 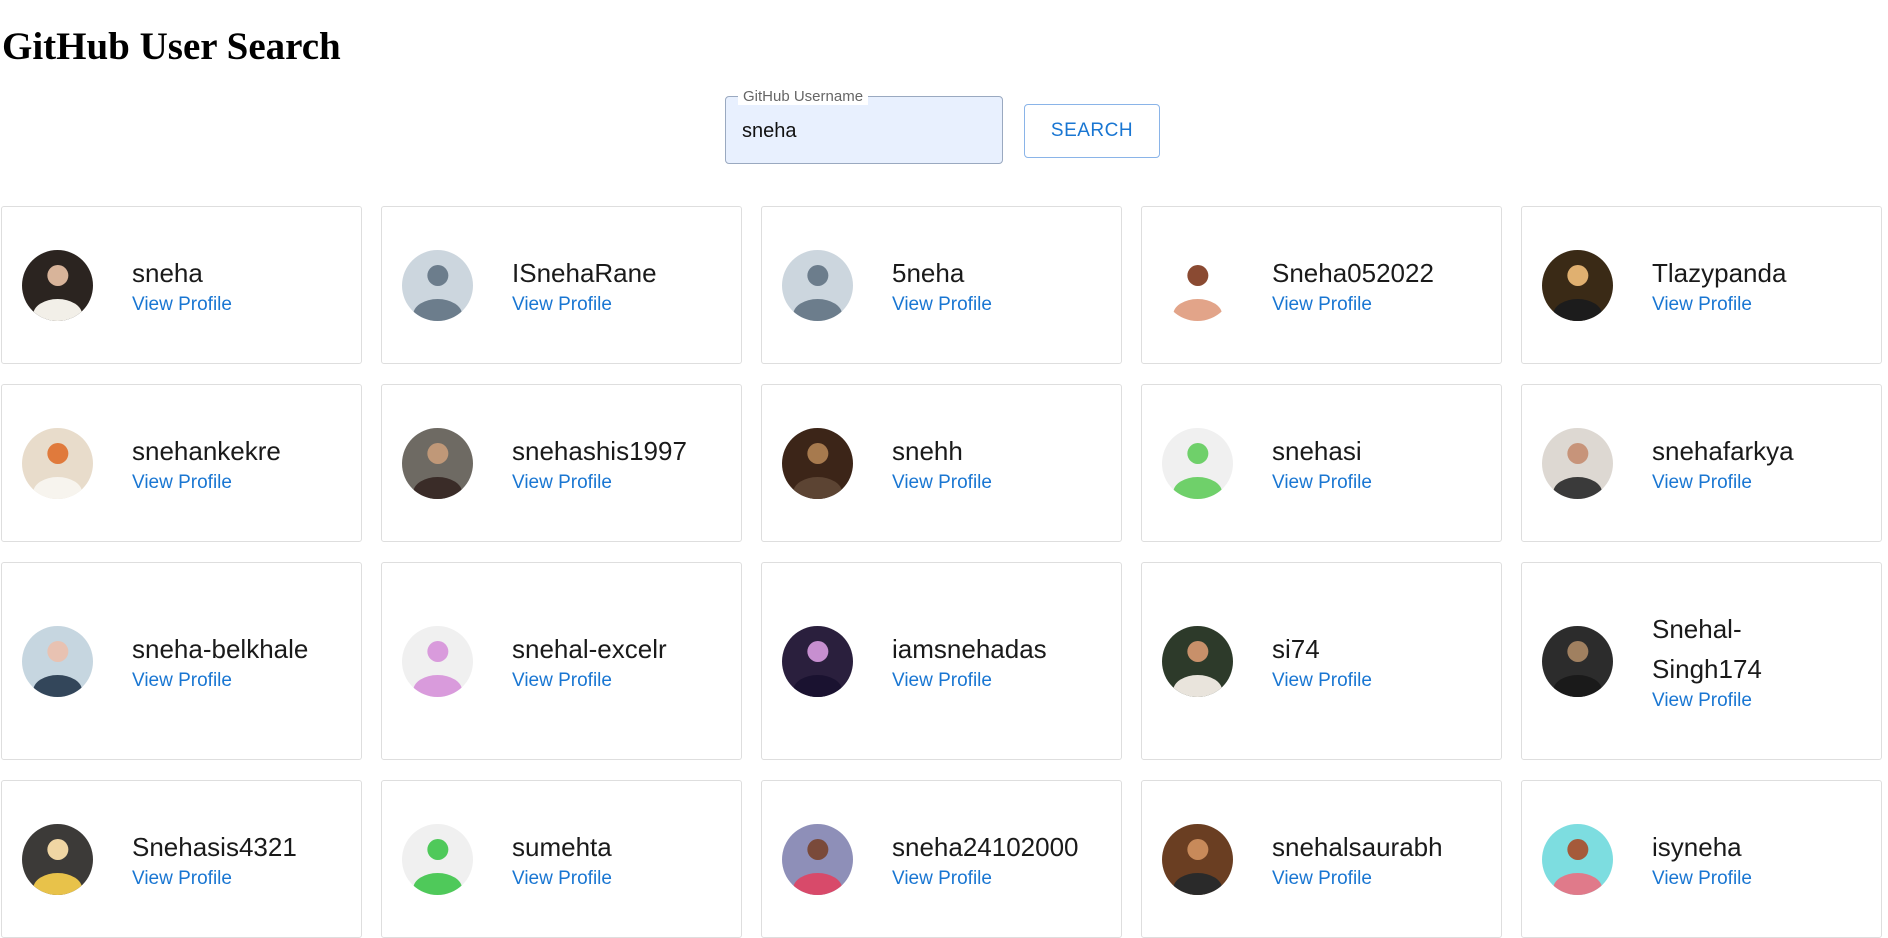 I want to click on user-login: Sneha052022, so click(x=1353, y=273).